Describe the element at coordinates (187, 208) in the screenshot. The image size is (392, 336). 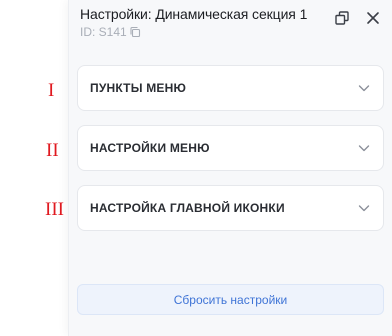
I see `section-label: НАСТРОЙКА ГЛАВНОЙ ИКОНКИ` at that location.